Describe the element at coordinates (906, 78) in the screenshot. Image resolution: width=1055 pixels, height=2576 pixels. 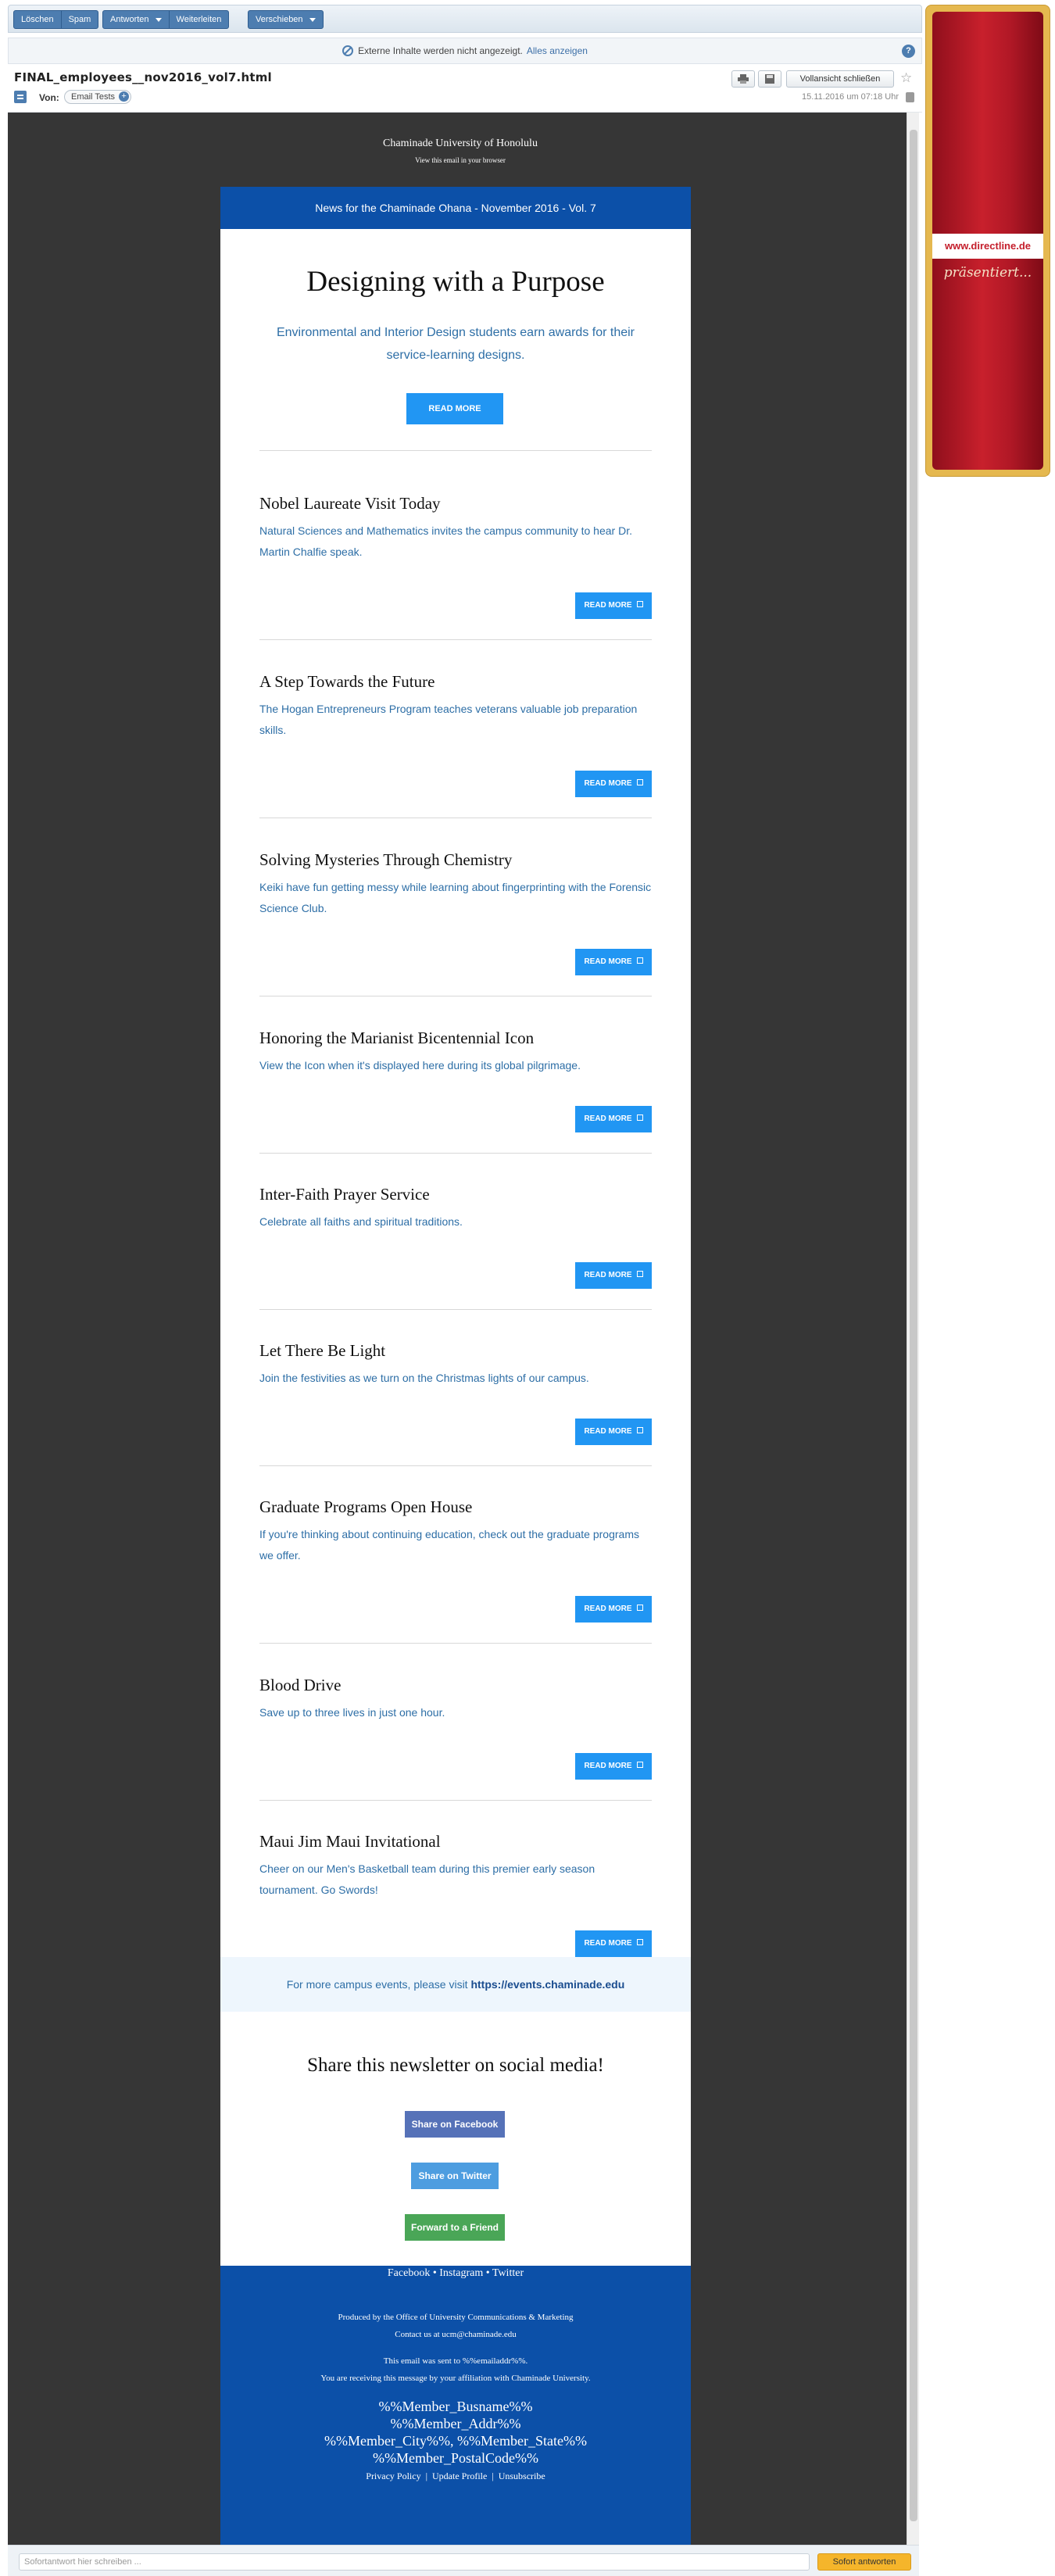
I see `star-icon: ☆` at that location.